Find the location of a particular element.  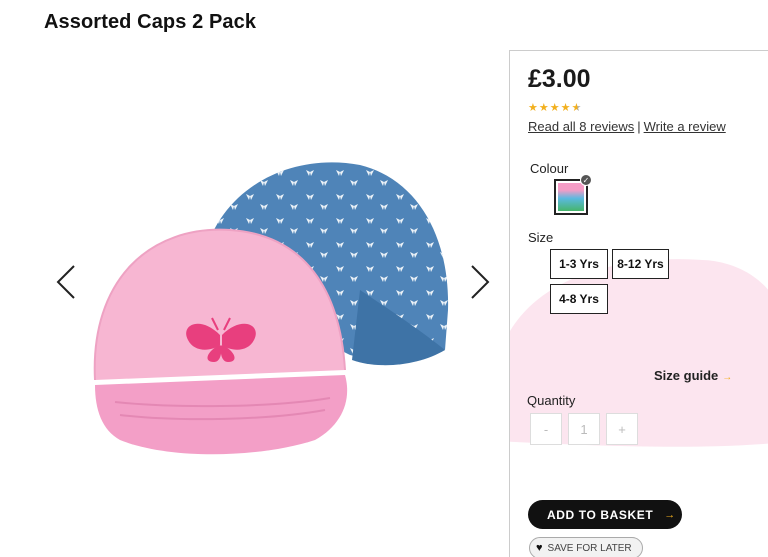

check-icon: ✓ is located at coordinates (586, 180).